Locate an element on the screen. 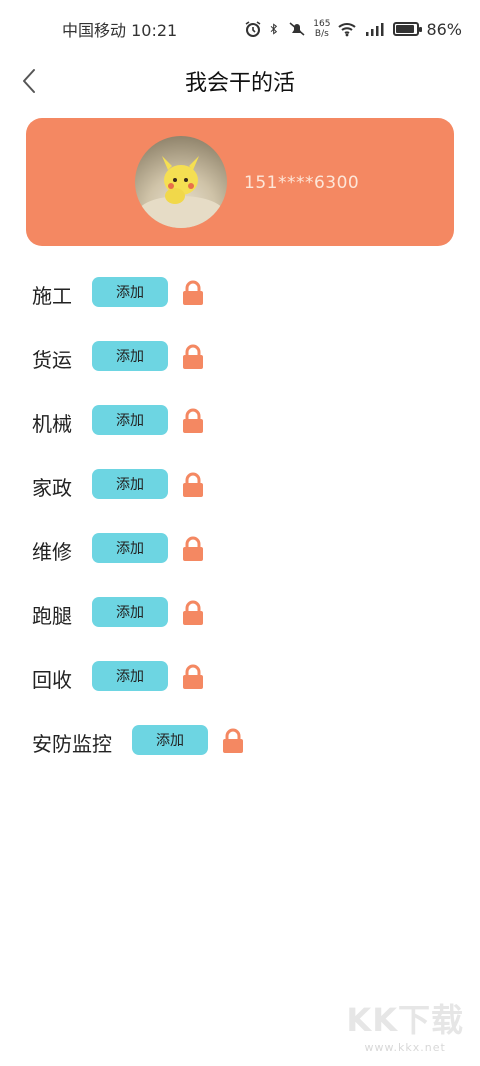 The height and width of the screenshot is (1066, 480). status-bar: 中国移动 10:21 165 B/s 86% is located at coordinates (240, 29).